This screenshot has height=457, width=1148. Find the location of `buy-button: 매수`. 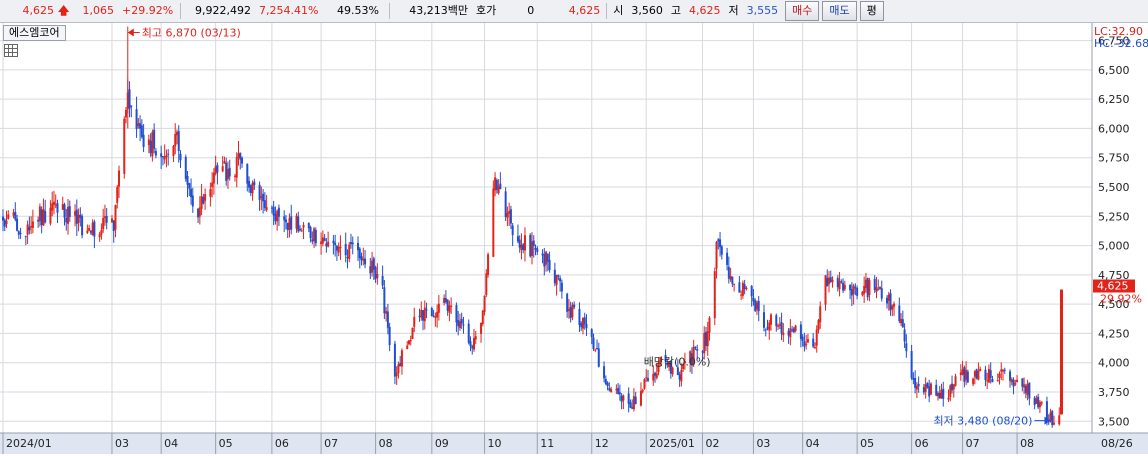

buy-button: 매수 is located at coordinates (802, 11).